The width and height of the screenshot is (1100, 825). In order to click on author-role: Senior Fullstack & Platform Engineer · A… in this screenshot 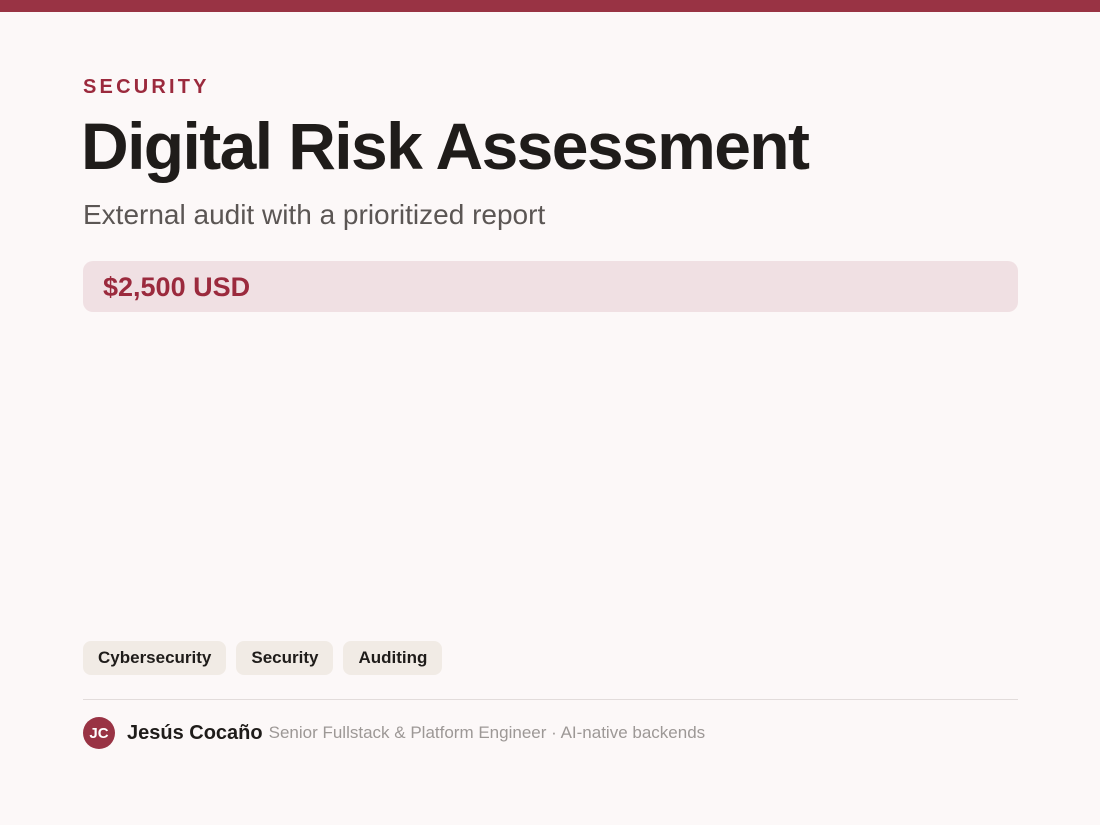, I will do `click(487, 732)`.